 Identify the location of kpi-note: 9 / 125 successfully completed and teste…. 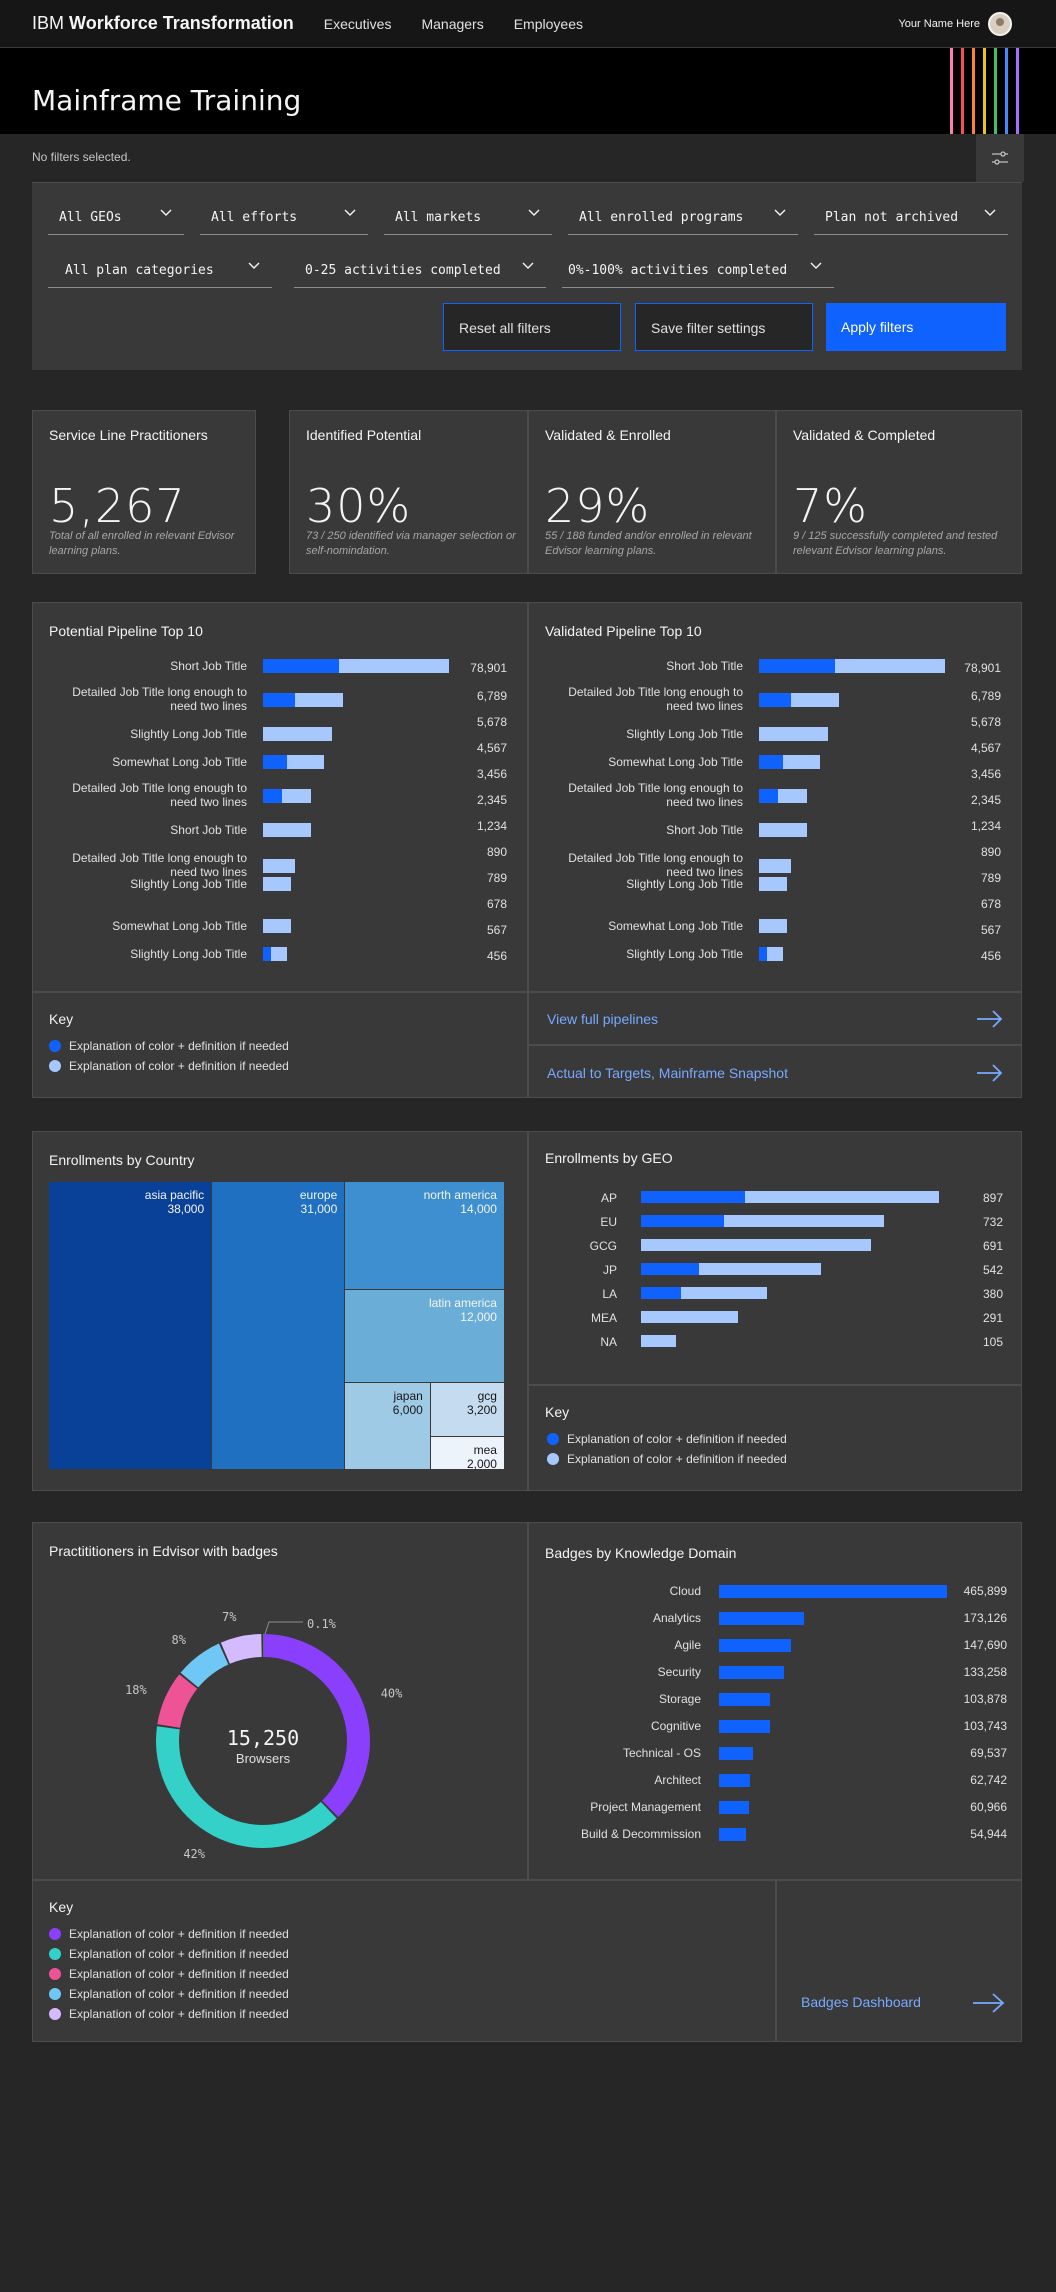
(895, 543).